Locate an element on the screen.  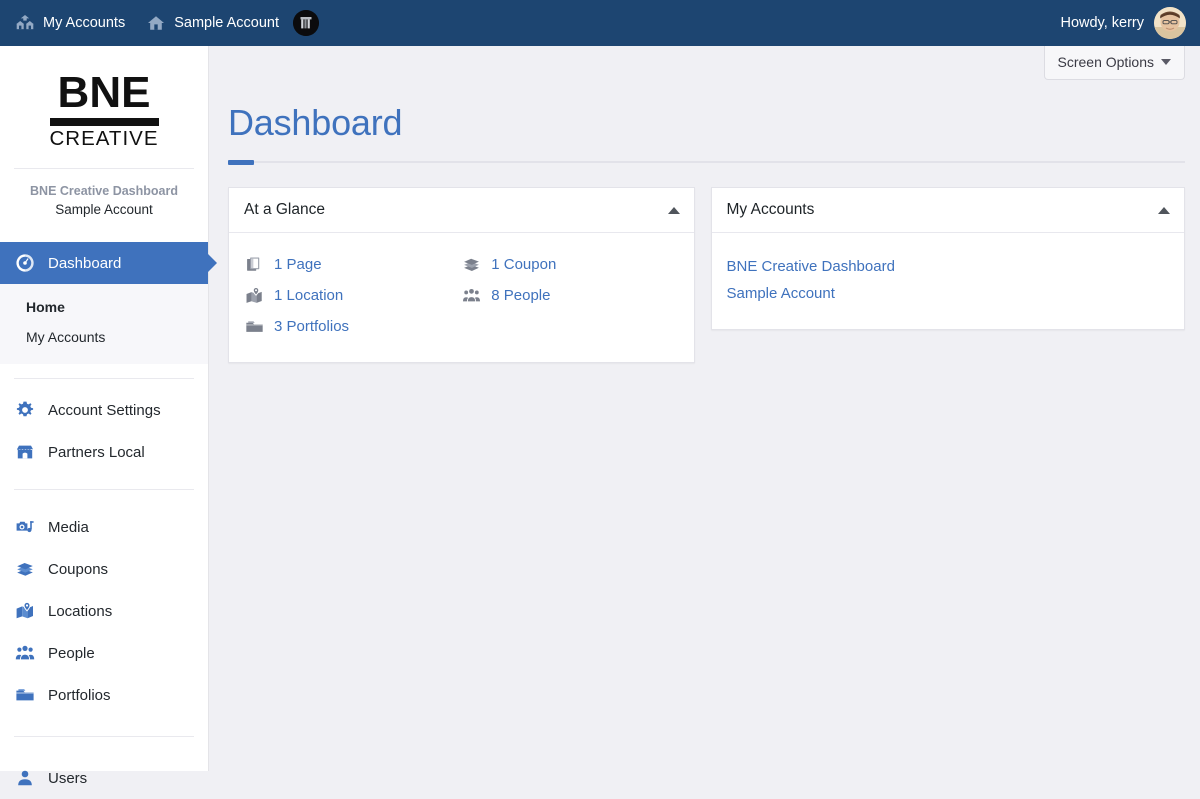
sidebar-submenu-dashboard: Home My Accounts is located at coordinates (104, 324).